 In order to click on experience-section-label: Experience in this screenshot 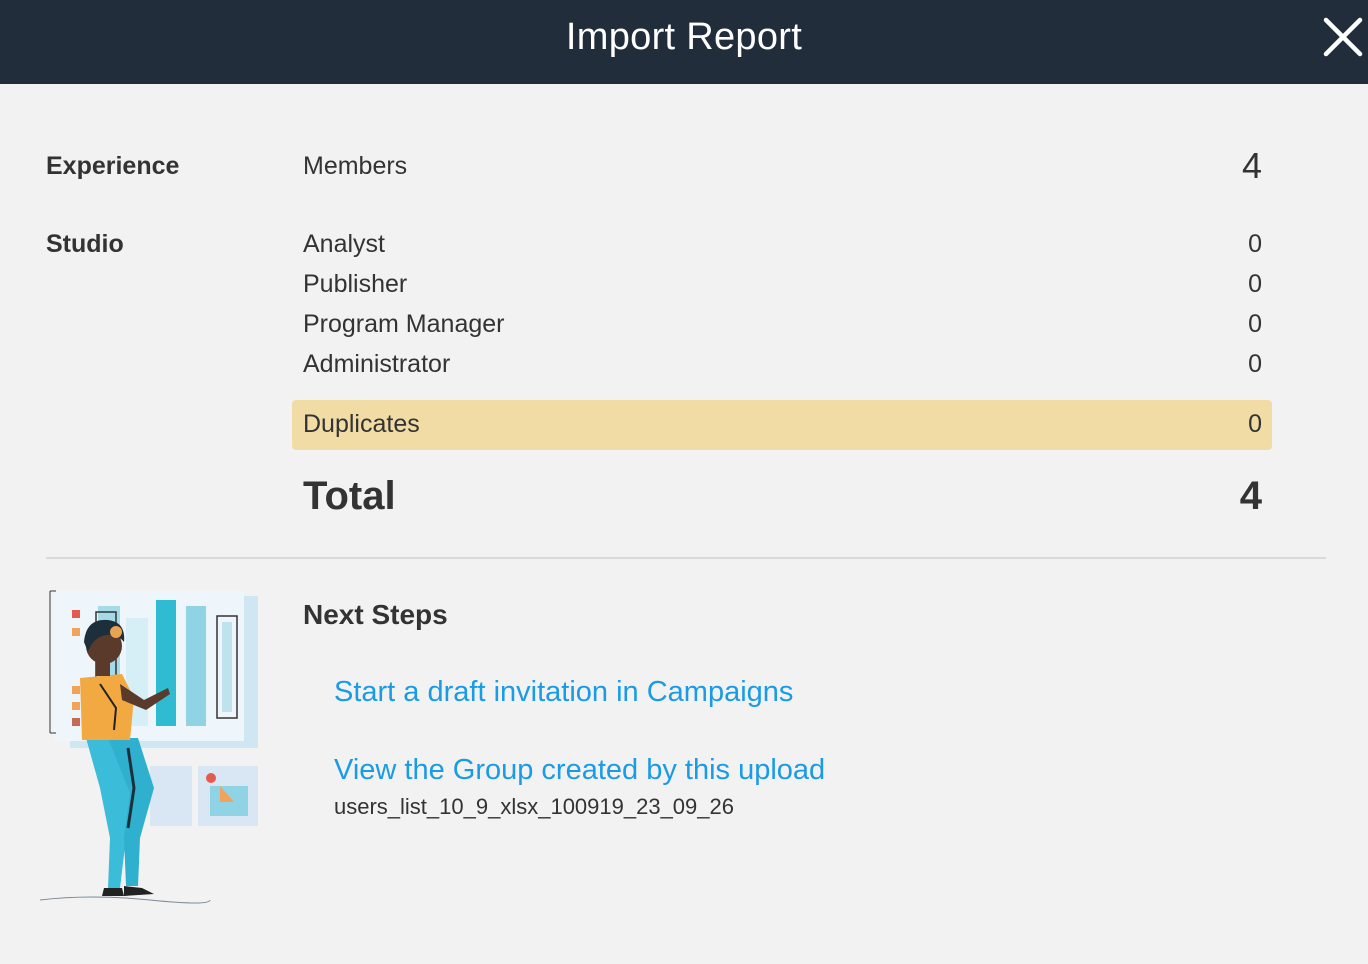, I will do `click(113, 166)`.